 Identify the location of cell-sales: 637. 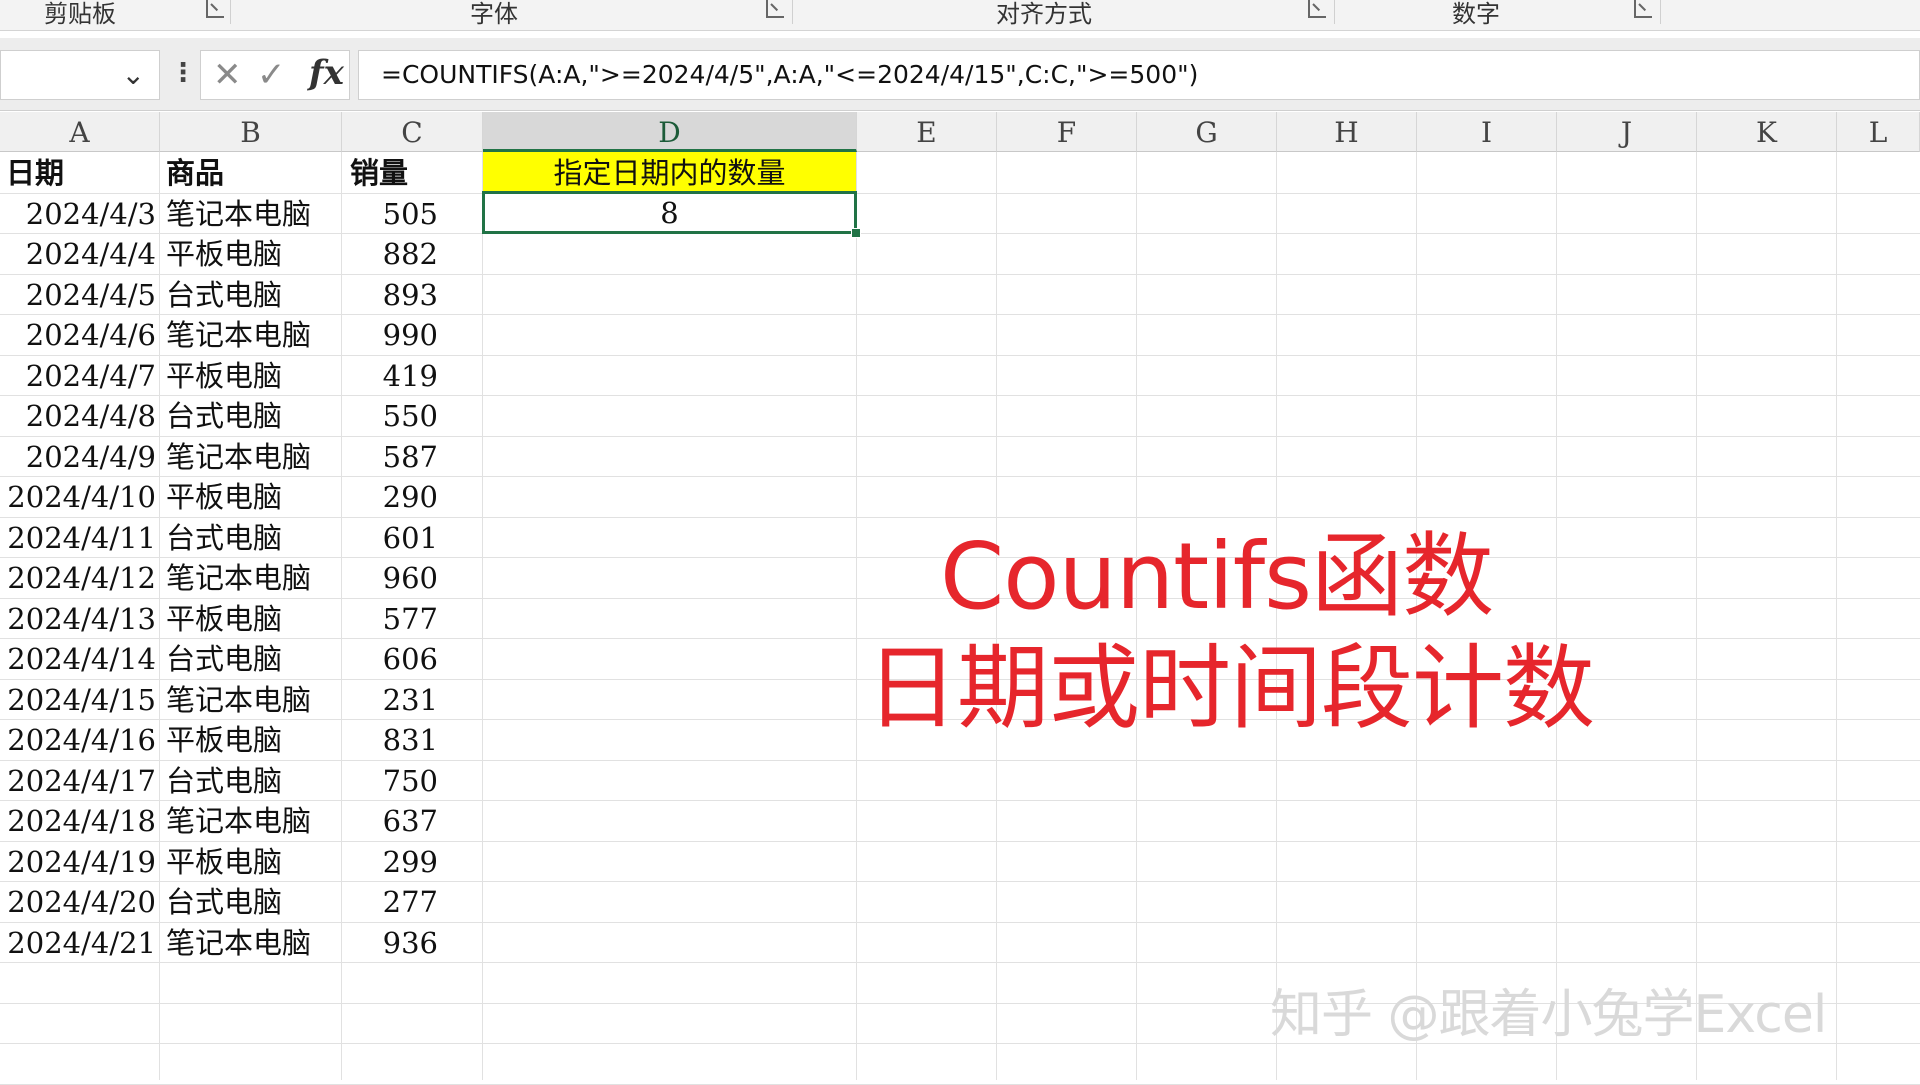
(390, 820).